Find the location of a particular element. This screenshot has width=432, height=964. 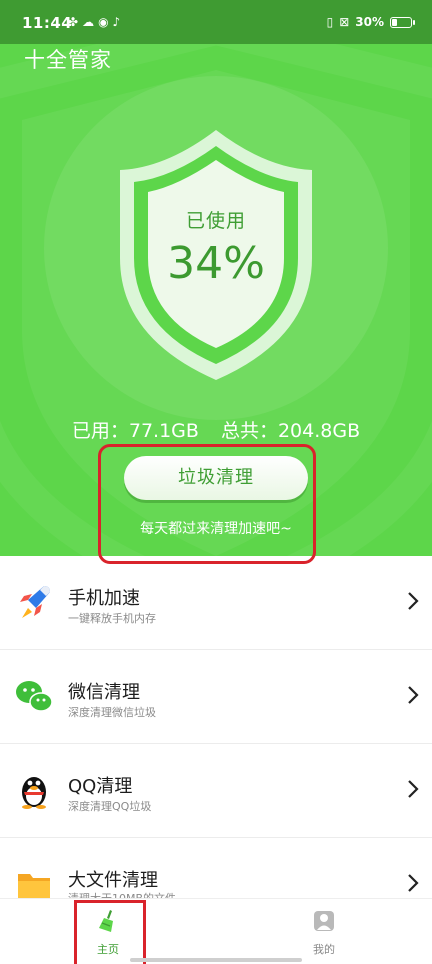

nav-mine-label: 我的 is located at coordinates (324, 949).